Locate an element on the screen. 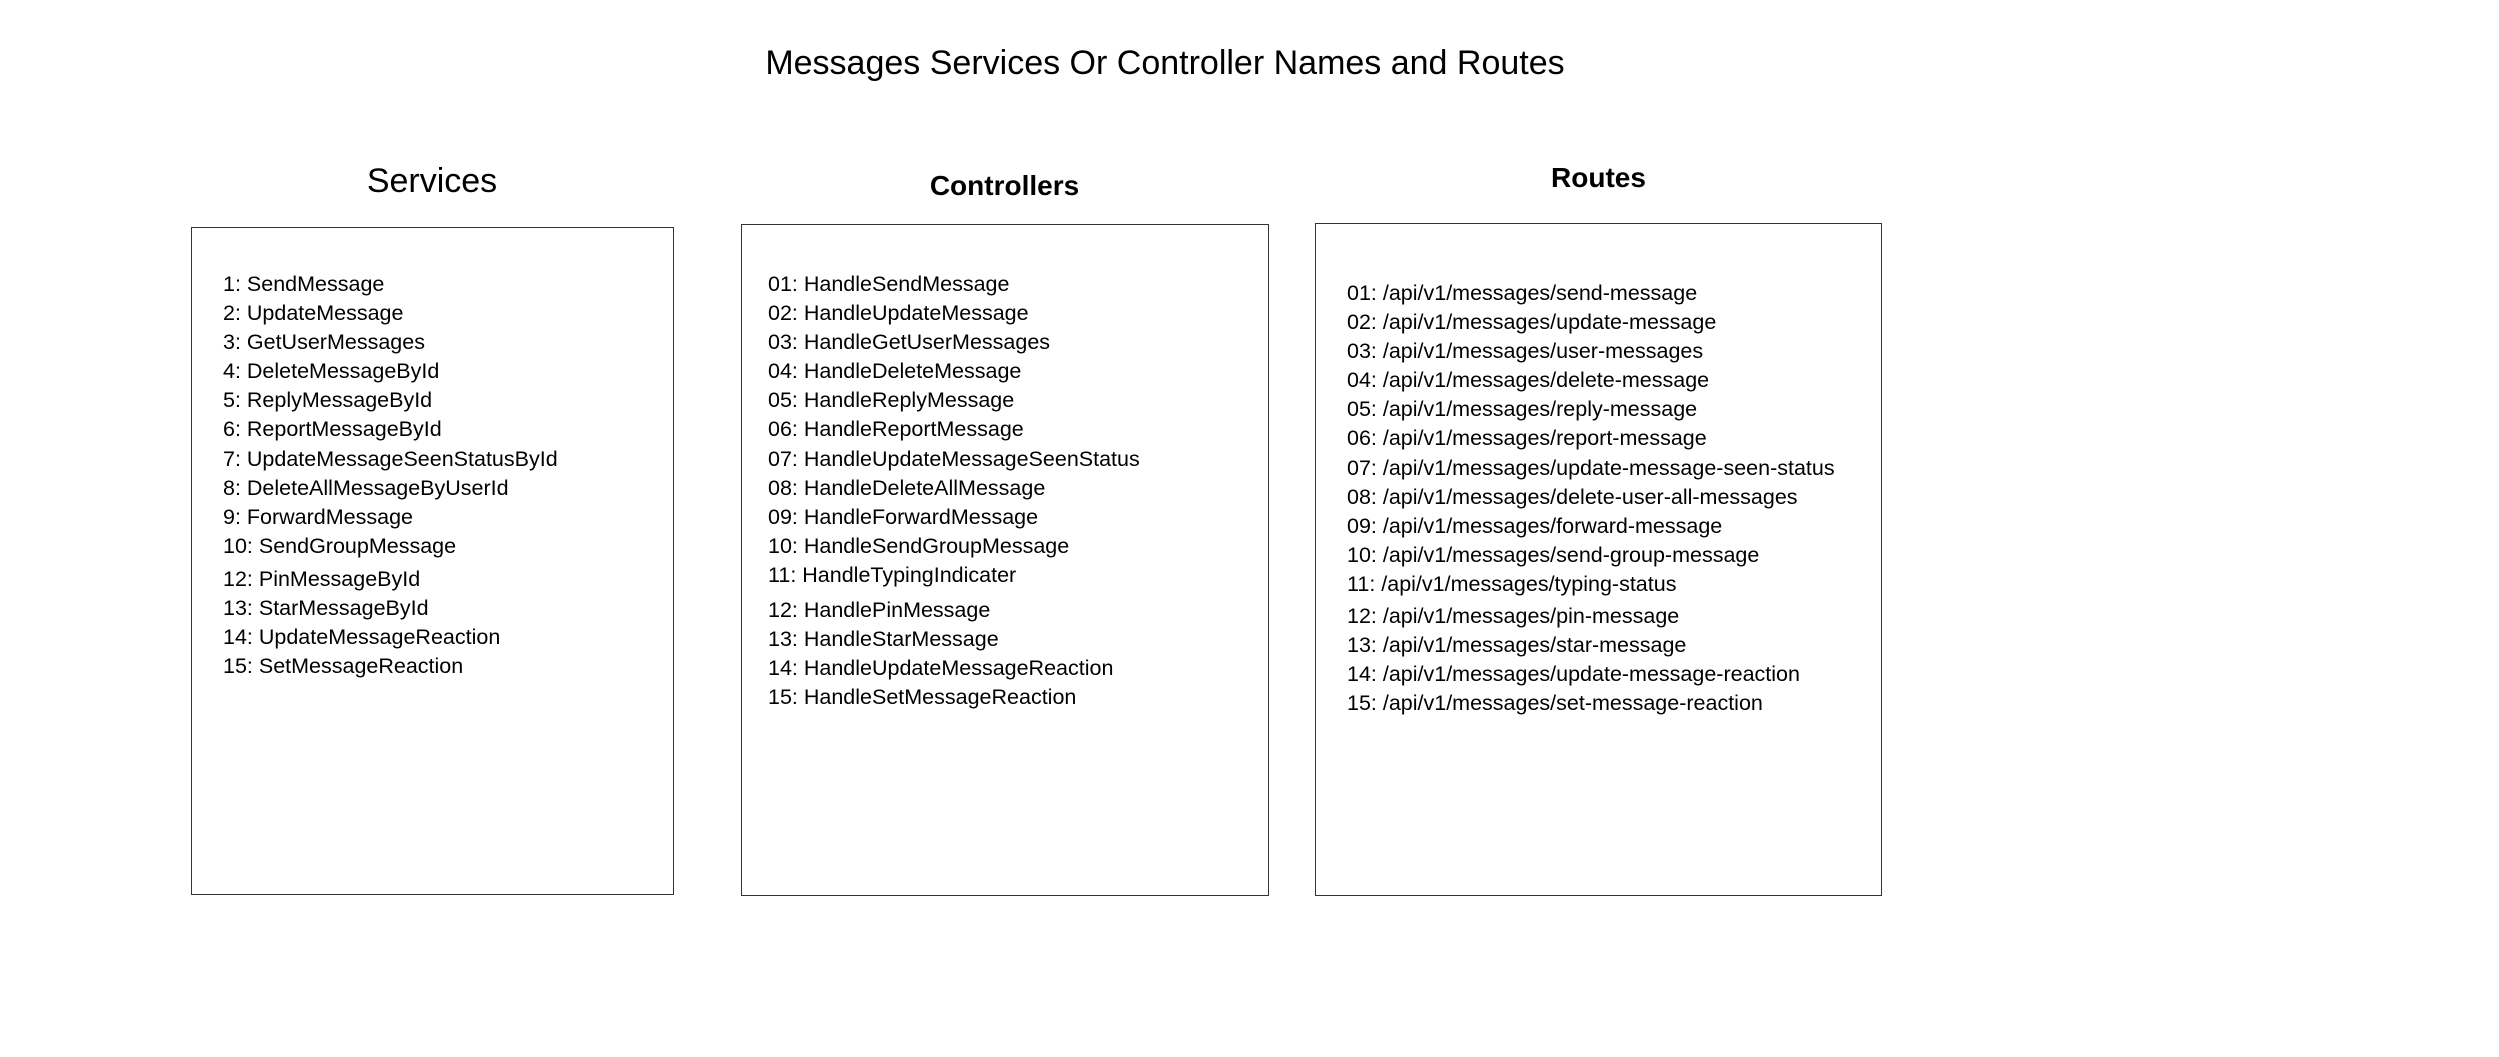 The image size is (2499, 1057). list-item: 10: /api/v1/messages/send-group-message is located at coordinates (1553, 555).